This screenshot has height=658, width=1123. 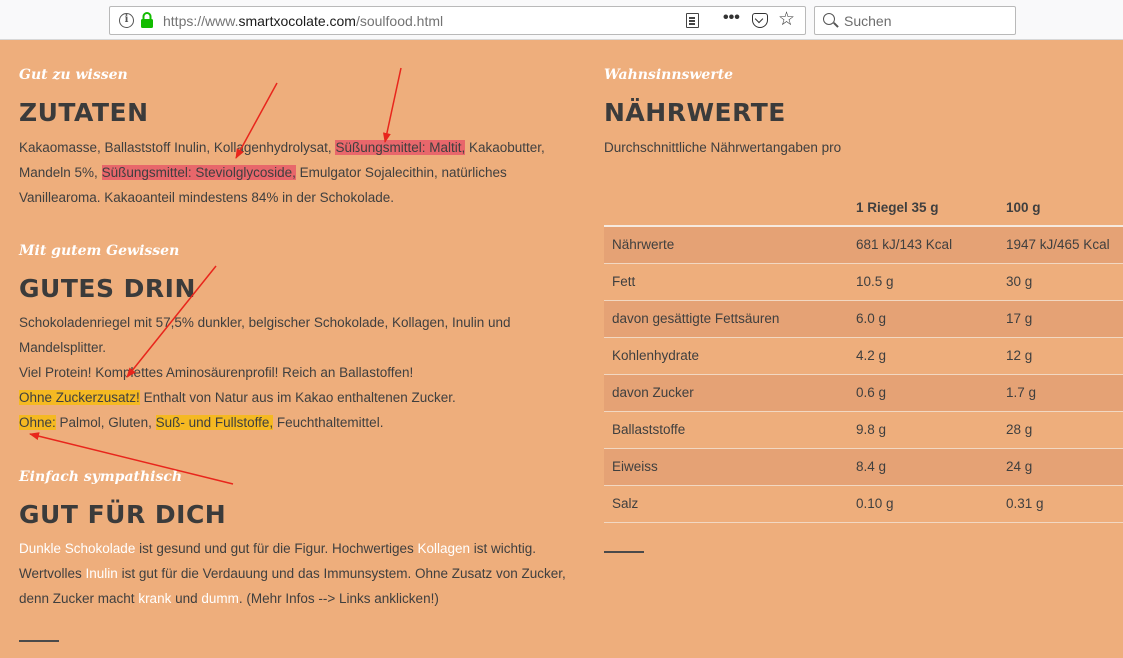 What do you see at coordinates (123, 514) in the screenshot?
I see `gut-title: GUT FÜR DICH` at bounding box center [123, 514].